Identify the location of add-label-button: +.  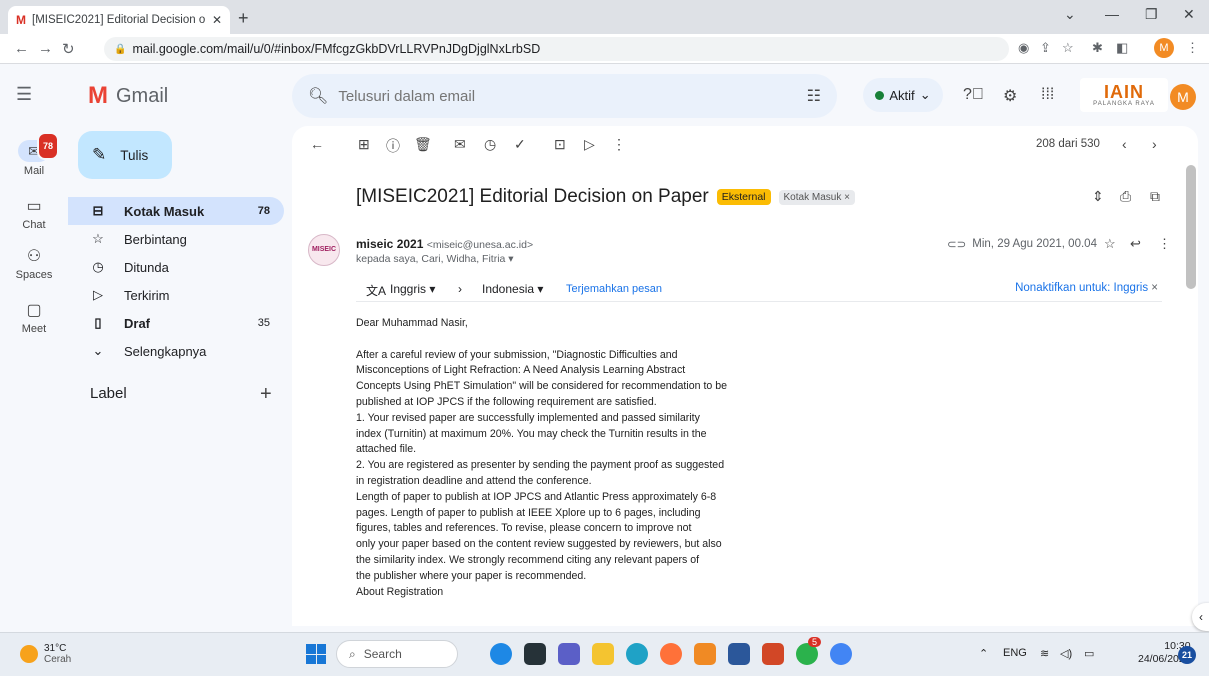
(266, 394).